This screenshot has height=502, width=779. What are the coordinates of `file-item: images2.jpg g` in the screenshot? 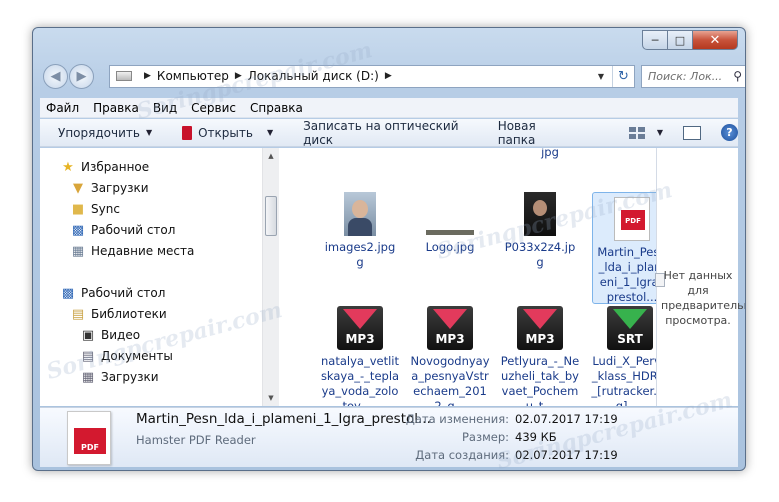 It's located at (360, 231).